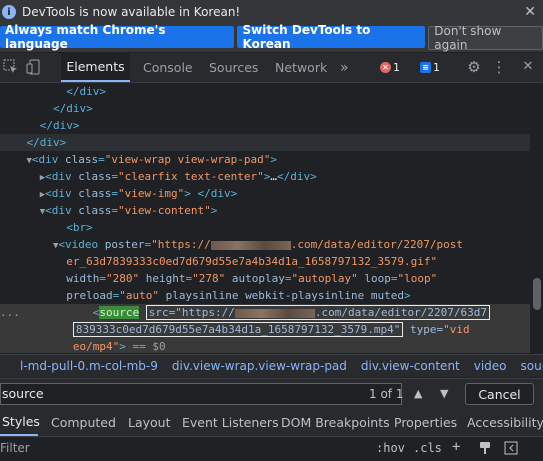 The width and height of the screenshot is (543, 461). I want to click on tab-event-listeners: Event Listeners, so click(230, 422).